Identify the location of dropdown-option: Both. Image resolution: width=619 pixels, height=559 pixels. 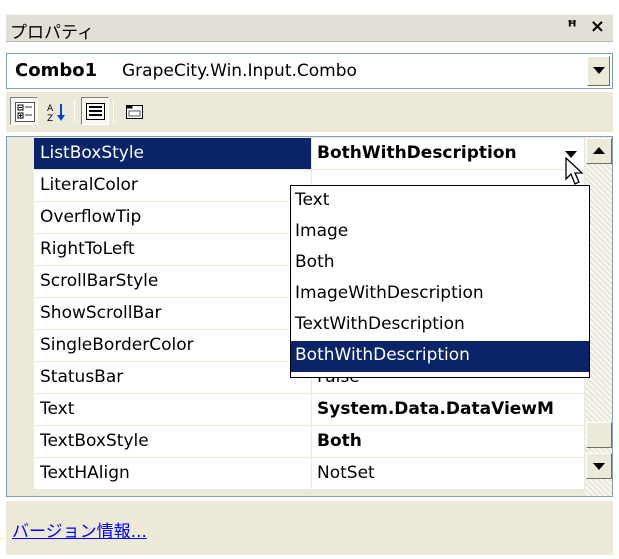
(440, 263).